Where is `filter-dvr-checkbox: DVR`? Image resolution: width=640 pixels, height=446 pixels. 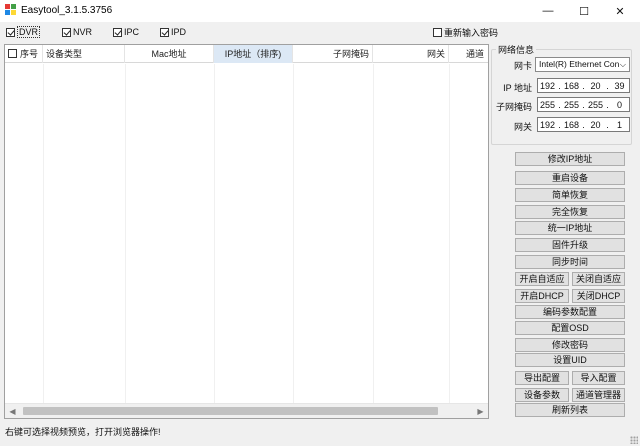 filter-dvr-checkbox: DVR is located at coordinates (23, 32).